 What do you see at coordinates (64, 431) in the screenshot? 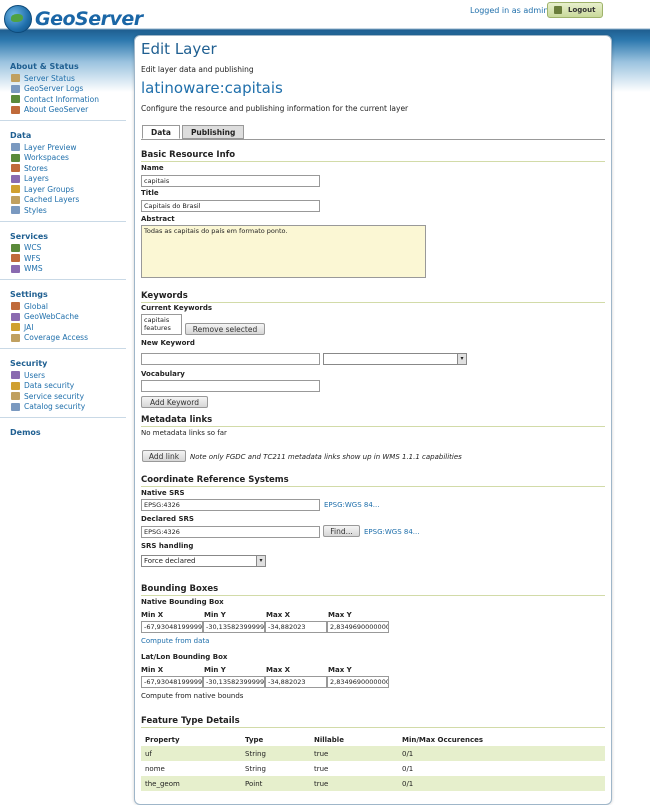
I see `sidebar-group-title: Demos` at bounding box center [64, 431].